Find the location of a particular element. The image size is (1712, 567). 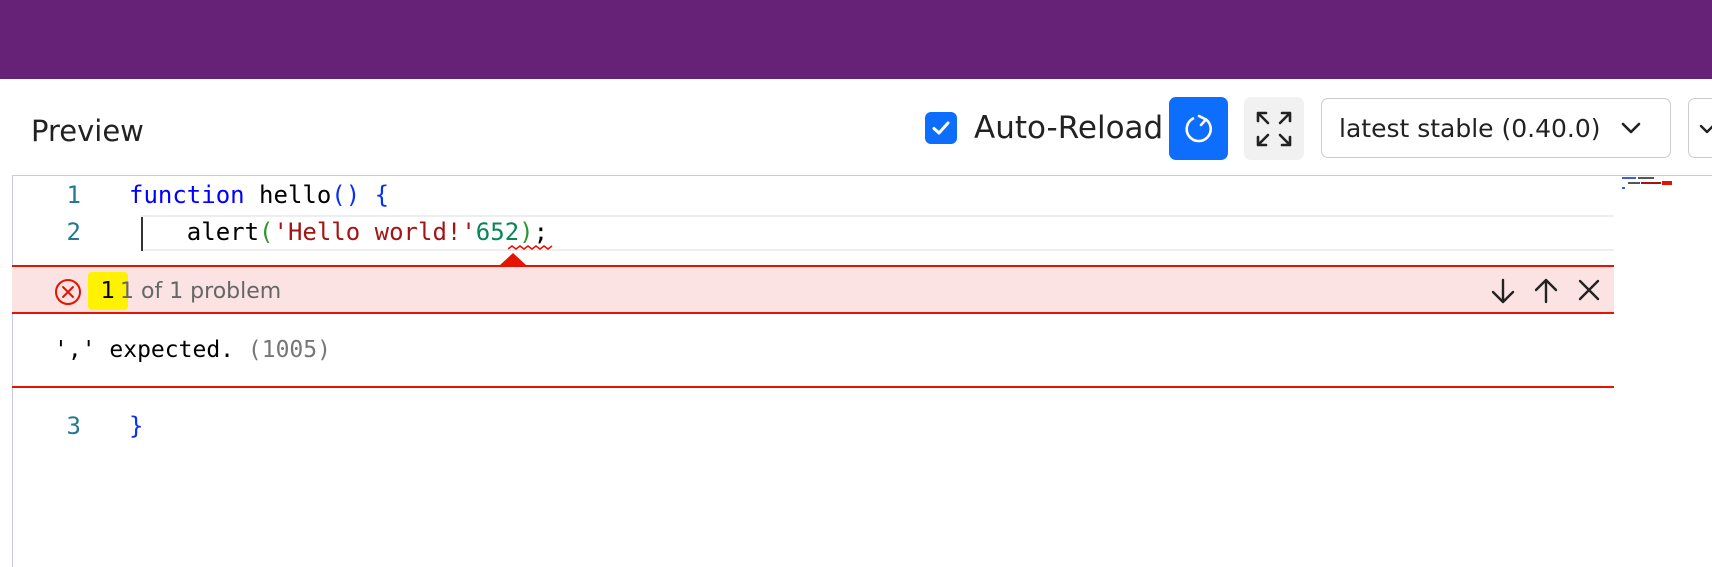

version-select: latest stable (0.40.0) is located at coordinates (1496, 128).